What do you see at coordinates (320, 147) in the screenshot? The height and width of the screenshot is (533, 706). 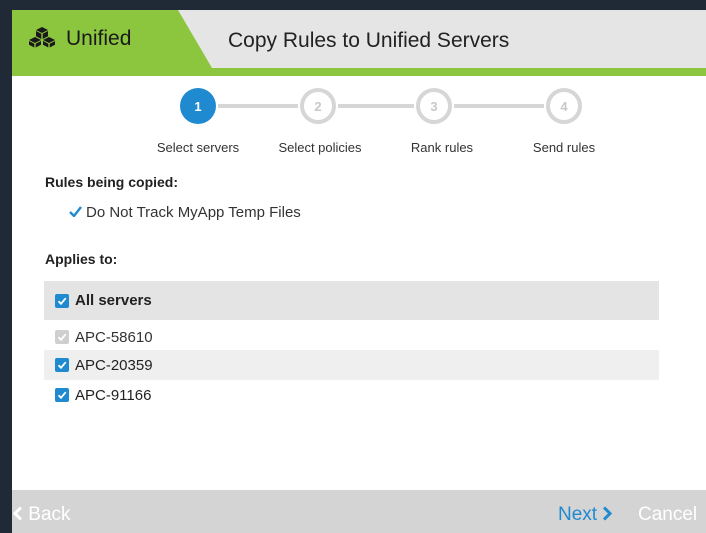 I see `step-2-label: Select policies` at bounding box center [320, 147].